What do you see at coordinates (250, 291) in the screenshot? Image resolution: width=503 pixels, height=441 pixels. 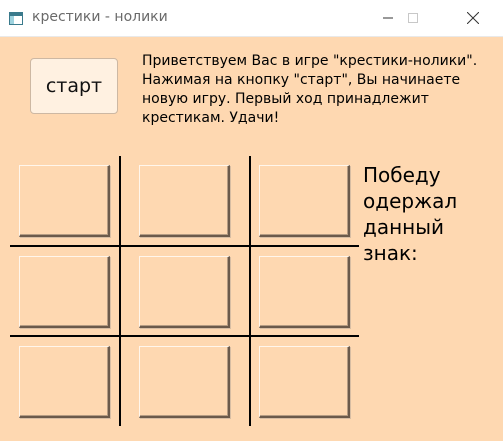 I see `grid-line-vertical-right` at bounding box center [250, 291].